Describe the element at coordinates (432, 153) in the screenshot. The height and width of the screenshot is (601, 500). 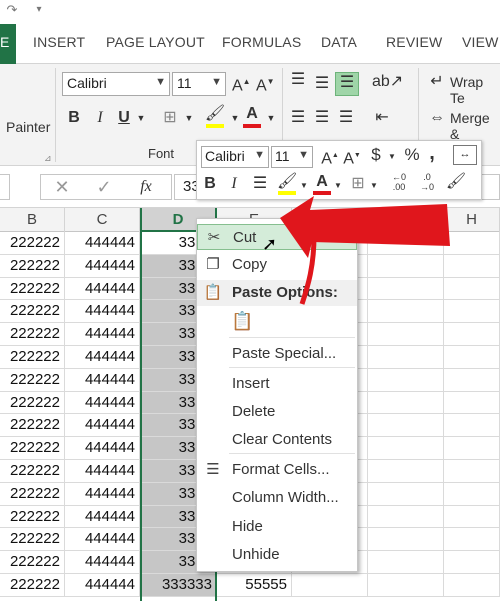
I see `comma-style-icon: ,` at that location.